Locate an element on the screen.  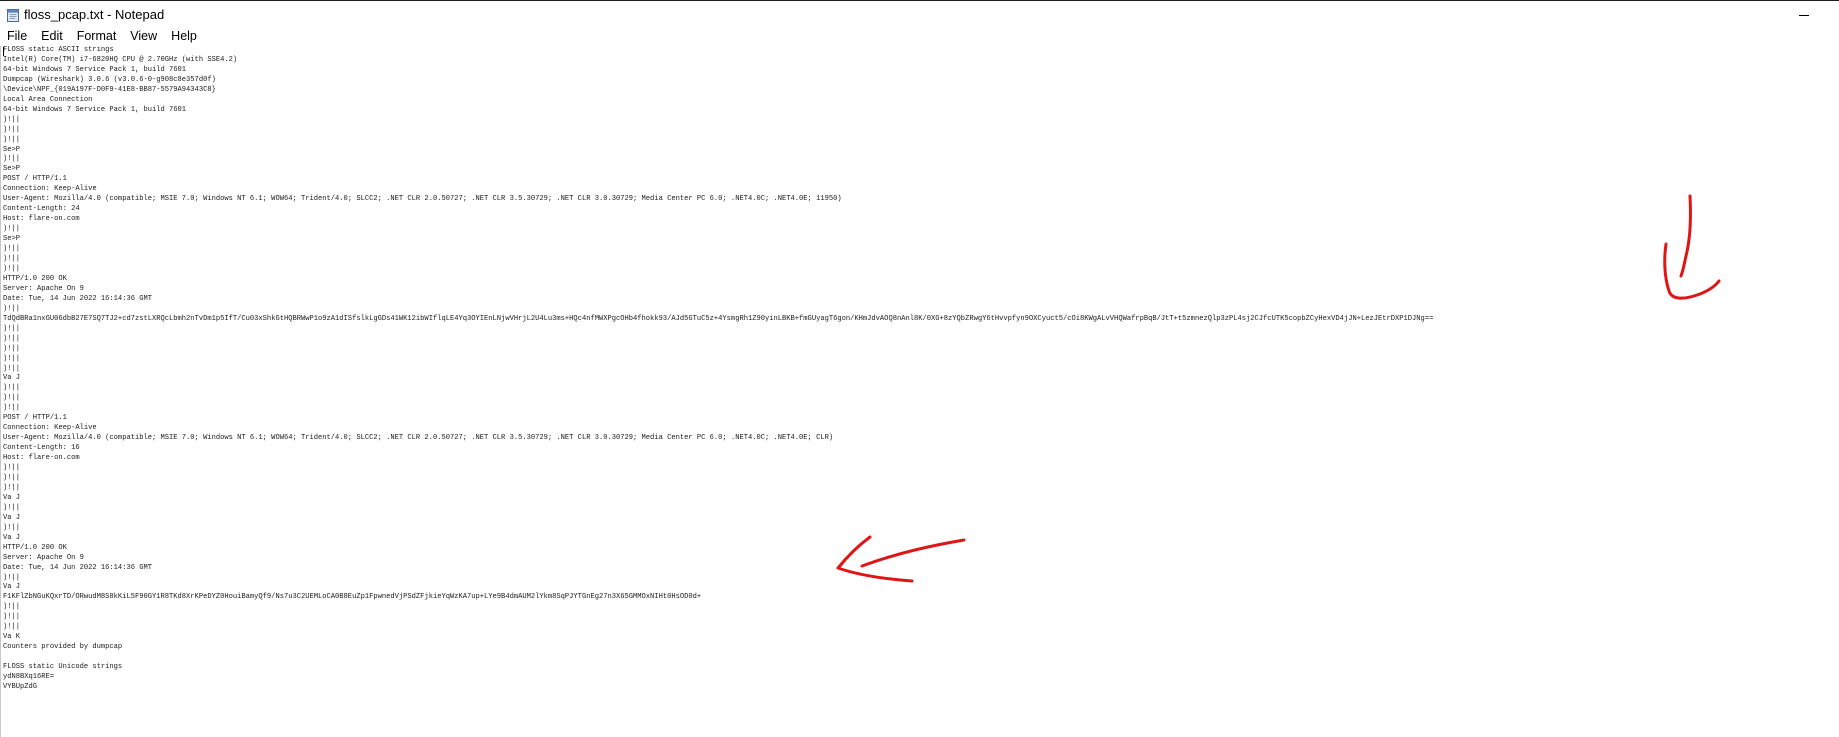
notepad-icon is located at coordinates (13, 15).